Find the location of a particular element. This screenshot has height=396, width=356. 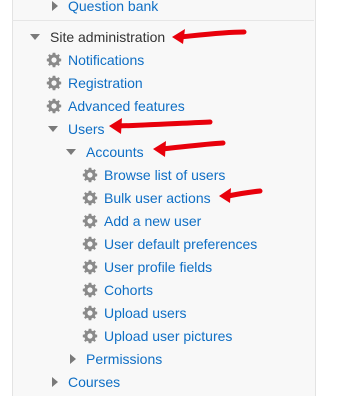

nav-item-notifications: Notifications is located at coordinates (95, 60).